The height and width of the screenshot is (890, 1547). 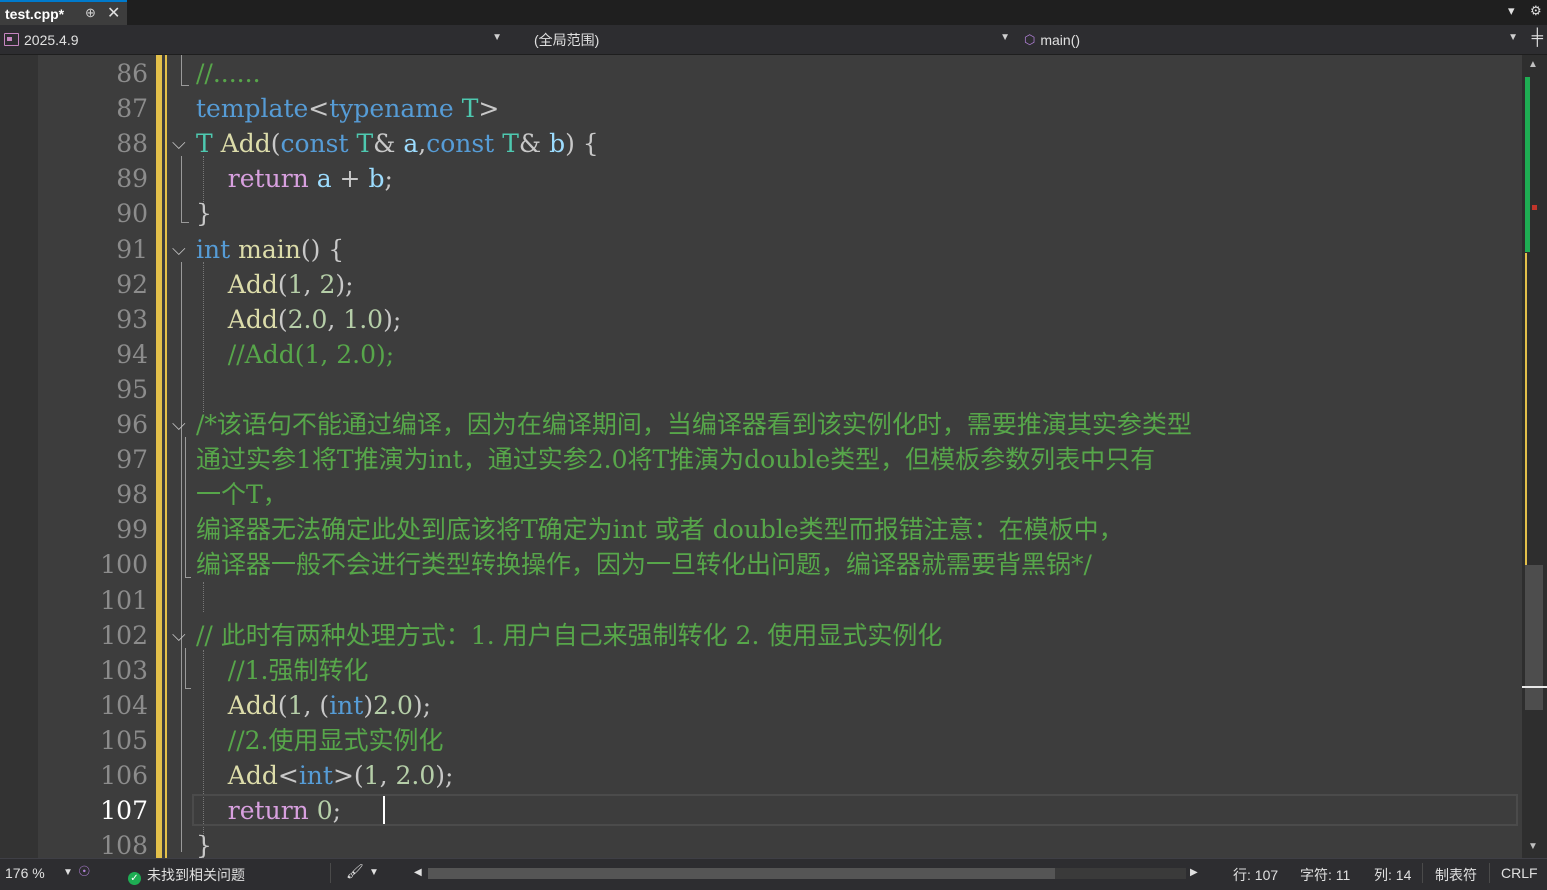 I want to click on scroll-down-arrow-icon: ▼, so click(x=1533, y=846).